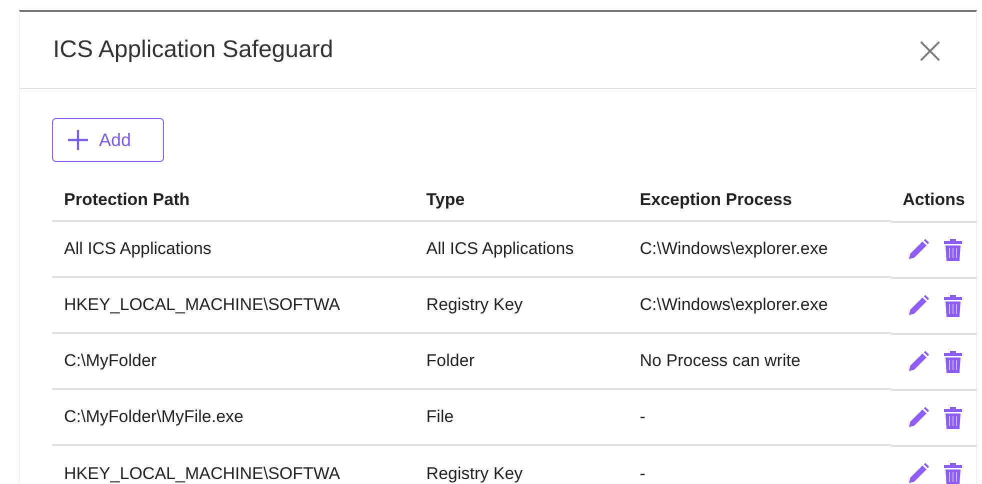  I want to click on column-header: Actions, so click(933, 205).